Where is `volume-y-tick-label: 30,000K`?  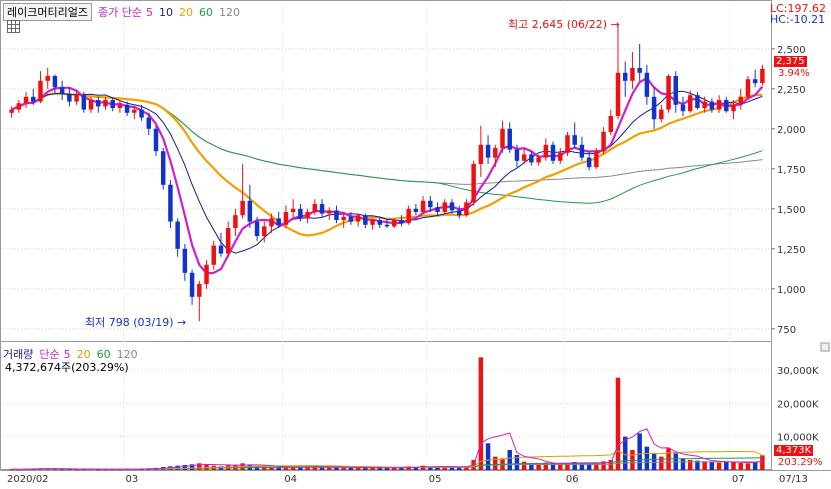 volume-y-tick-label: 30,000K is located at coordinates (798, 371).